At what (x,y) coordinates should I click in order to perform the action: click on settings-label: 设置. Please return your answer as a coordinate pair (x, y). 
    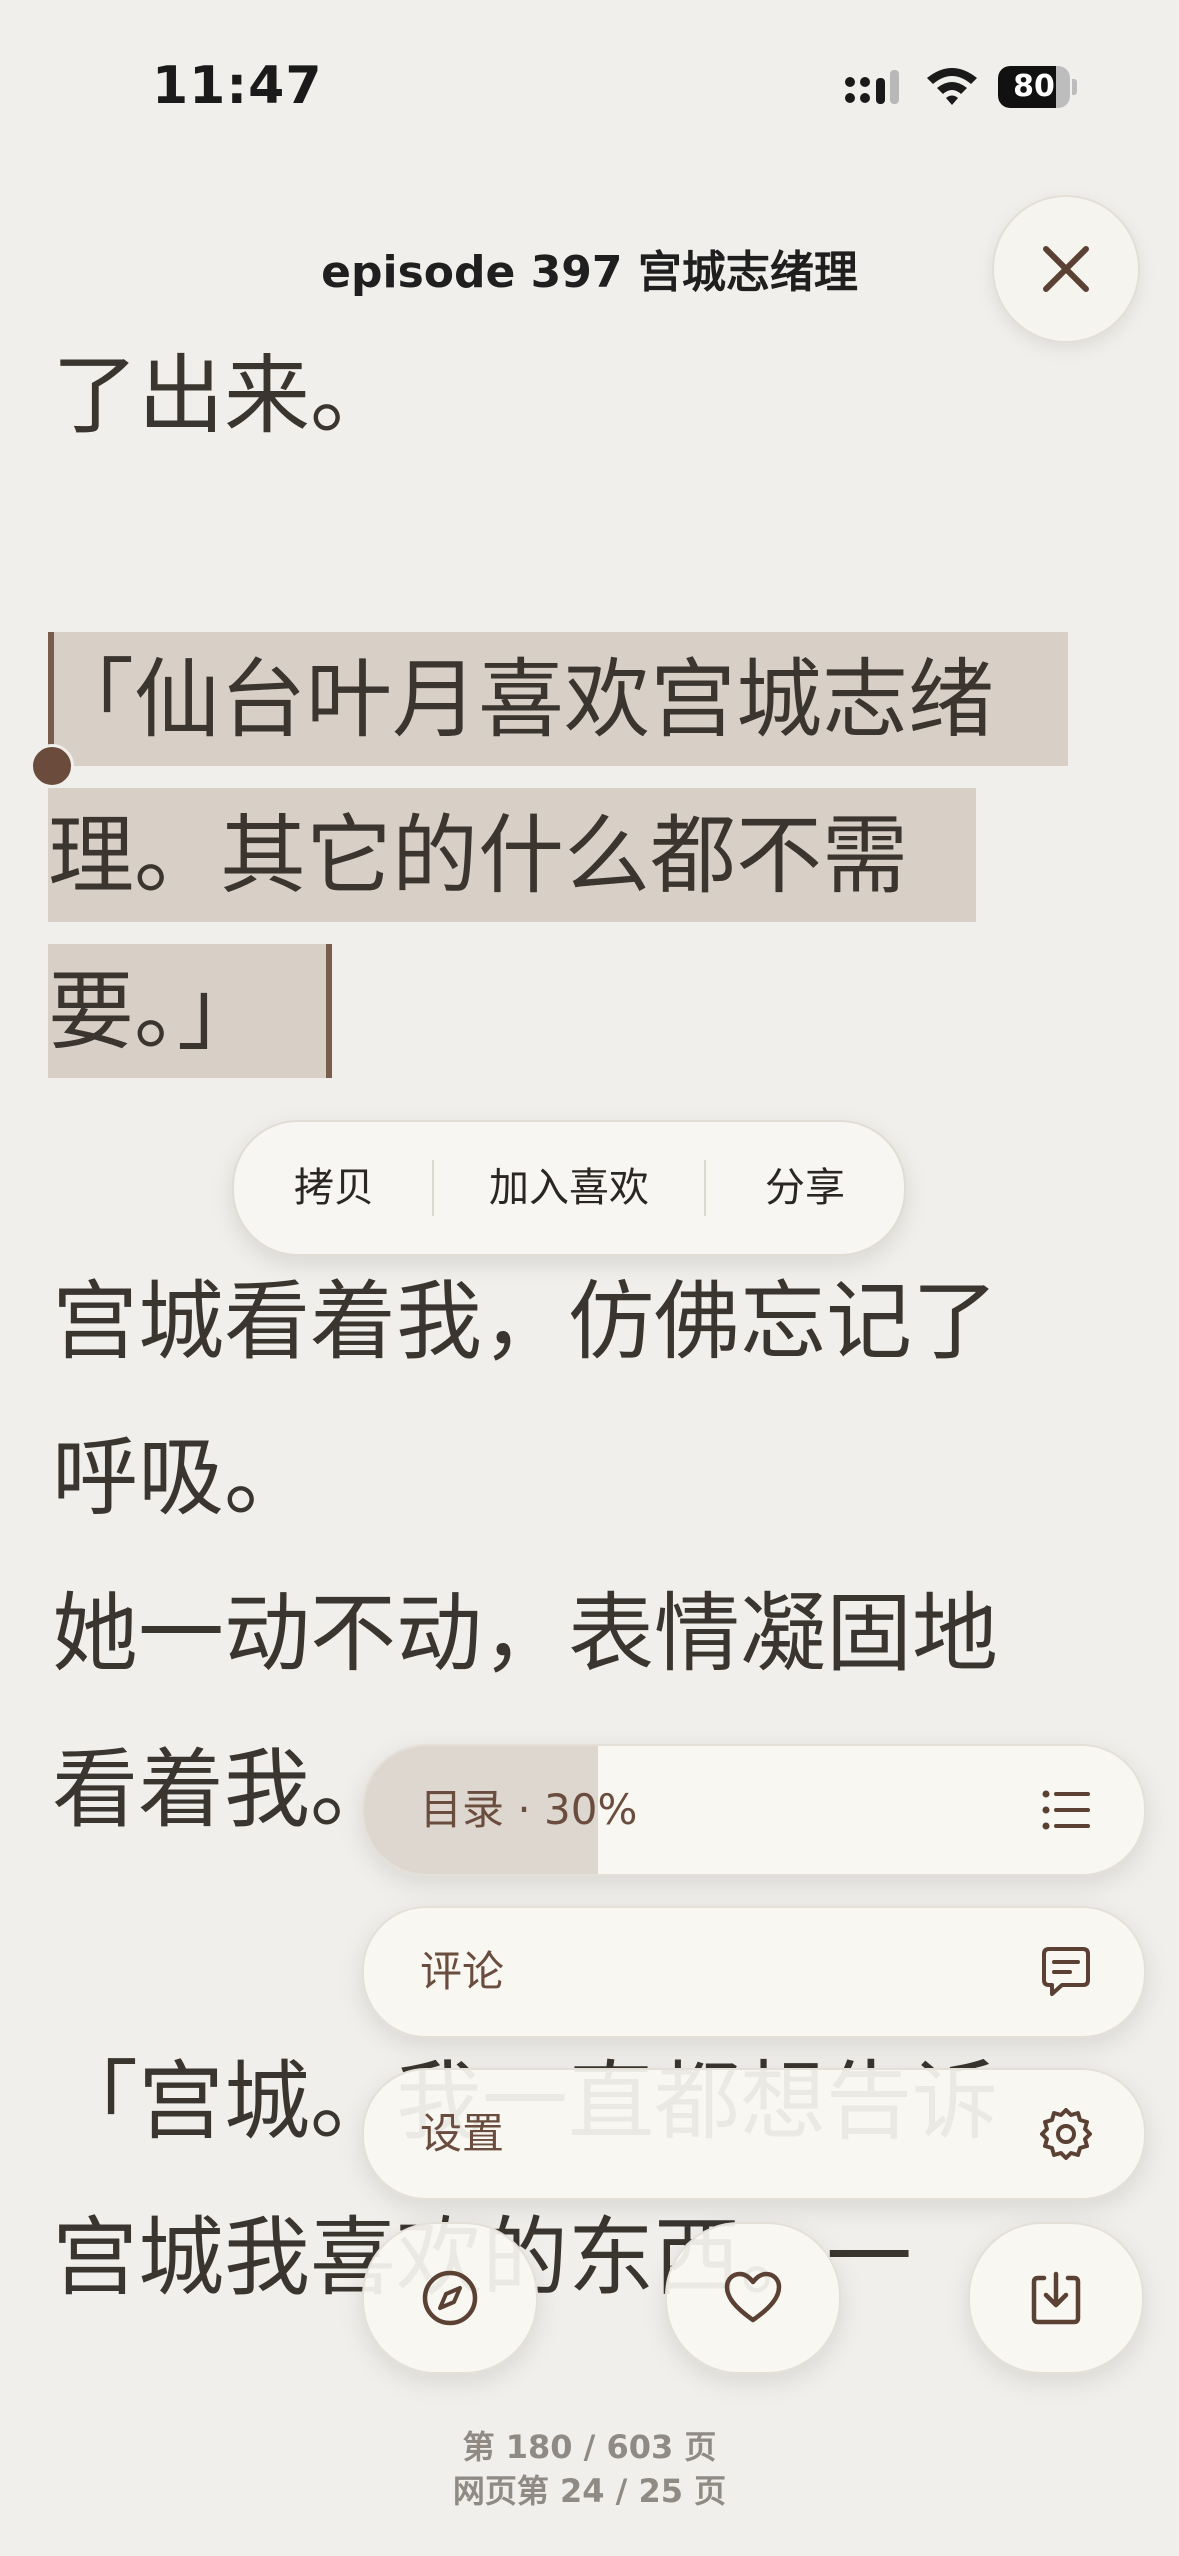
    Looking at the image, I should click on (462, 2133).